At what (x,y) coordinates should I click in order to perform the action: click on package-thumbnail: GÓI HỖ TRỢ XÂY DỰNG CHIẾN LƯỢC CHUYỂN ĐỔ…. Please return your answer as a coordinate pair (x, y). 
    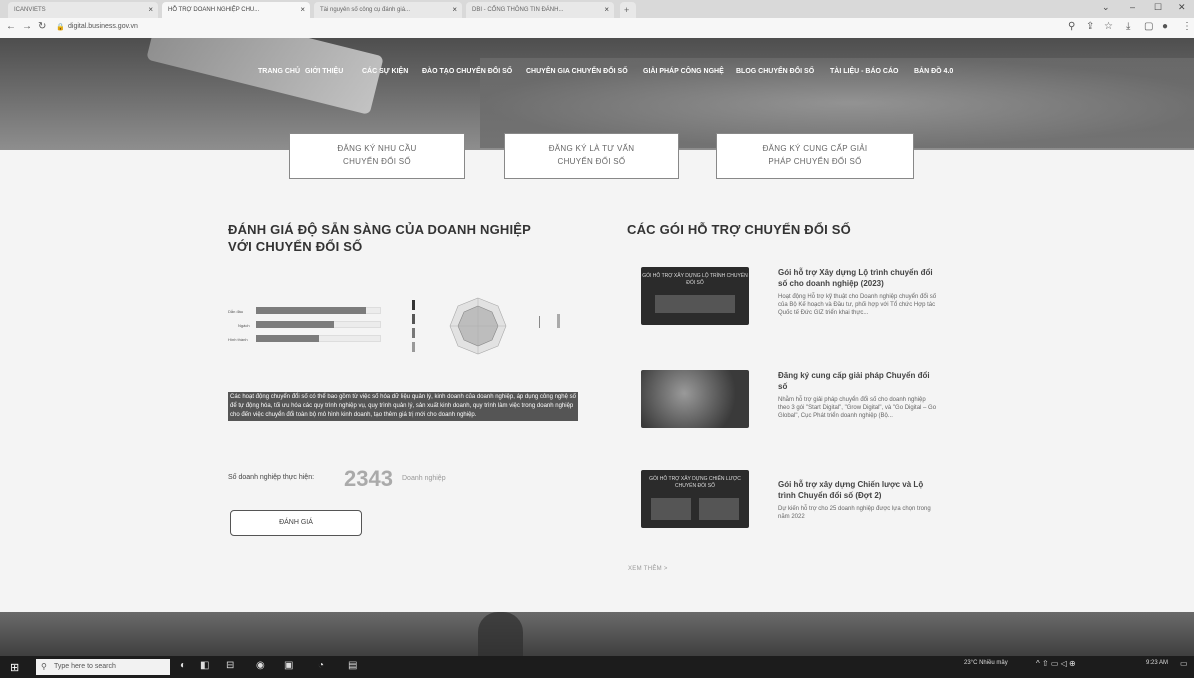
    Looking at the image, I should click on (695, 499).